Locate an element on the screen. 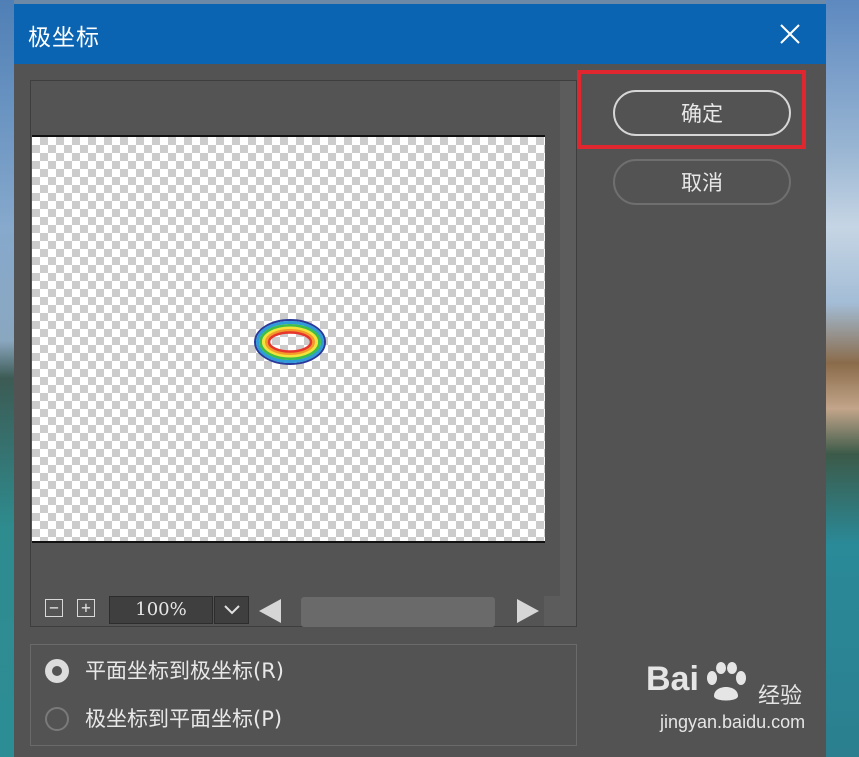 This screenshot has width=859, height=757. close-button is located at coordinates (790, 34).